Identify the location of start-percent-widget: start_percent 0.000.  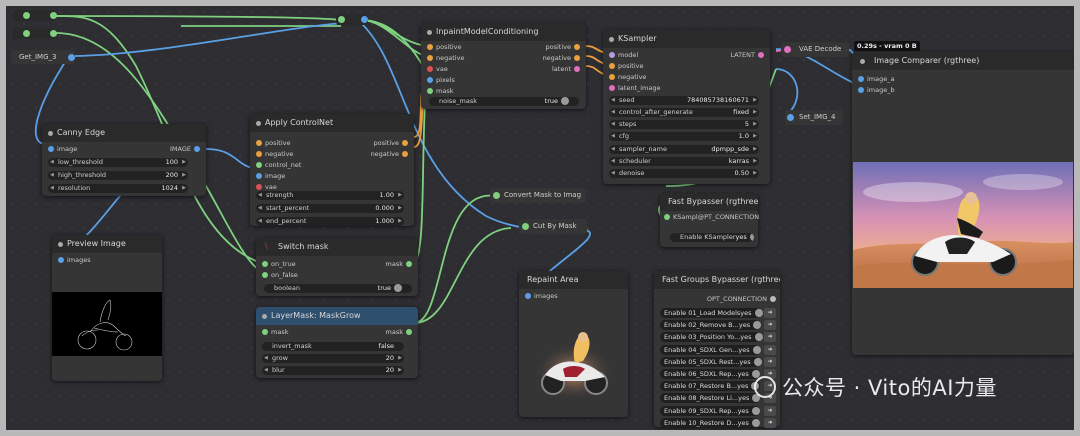
(330, 208).